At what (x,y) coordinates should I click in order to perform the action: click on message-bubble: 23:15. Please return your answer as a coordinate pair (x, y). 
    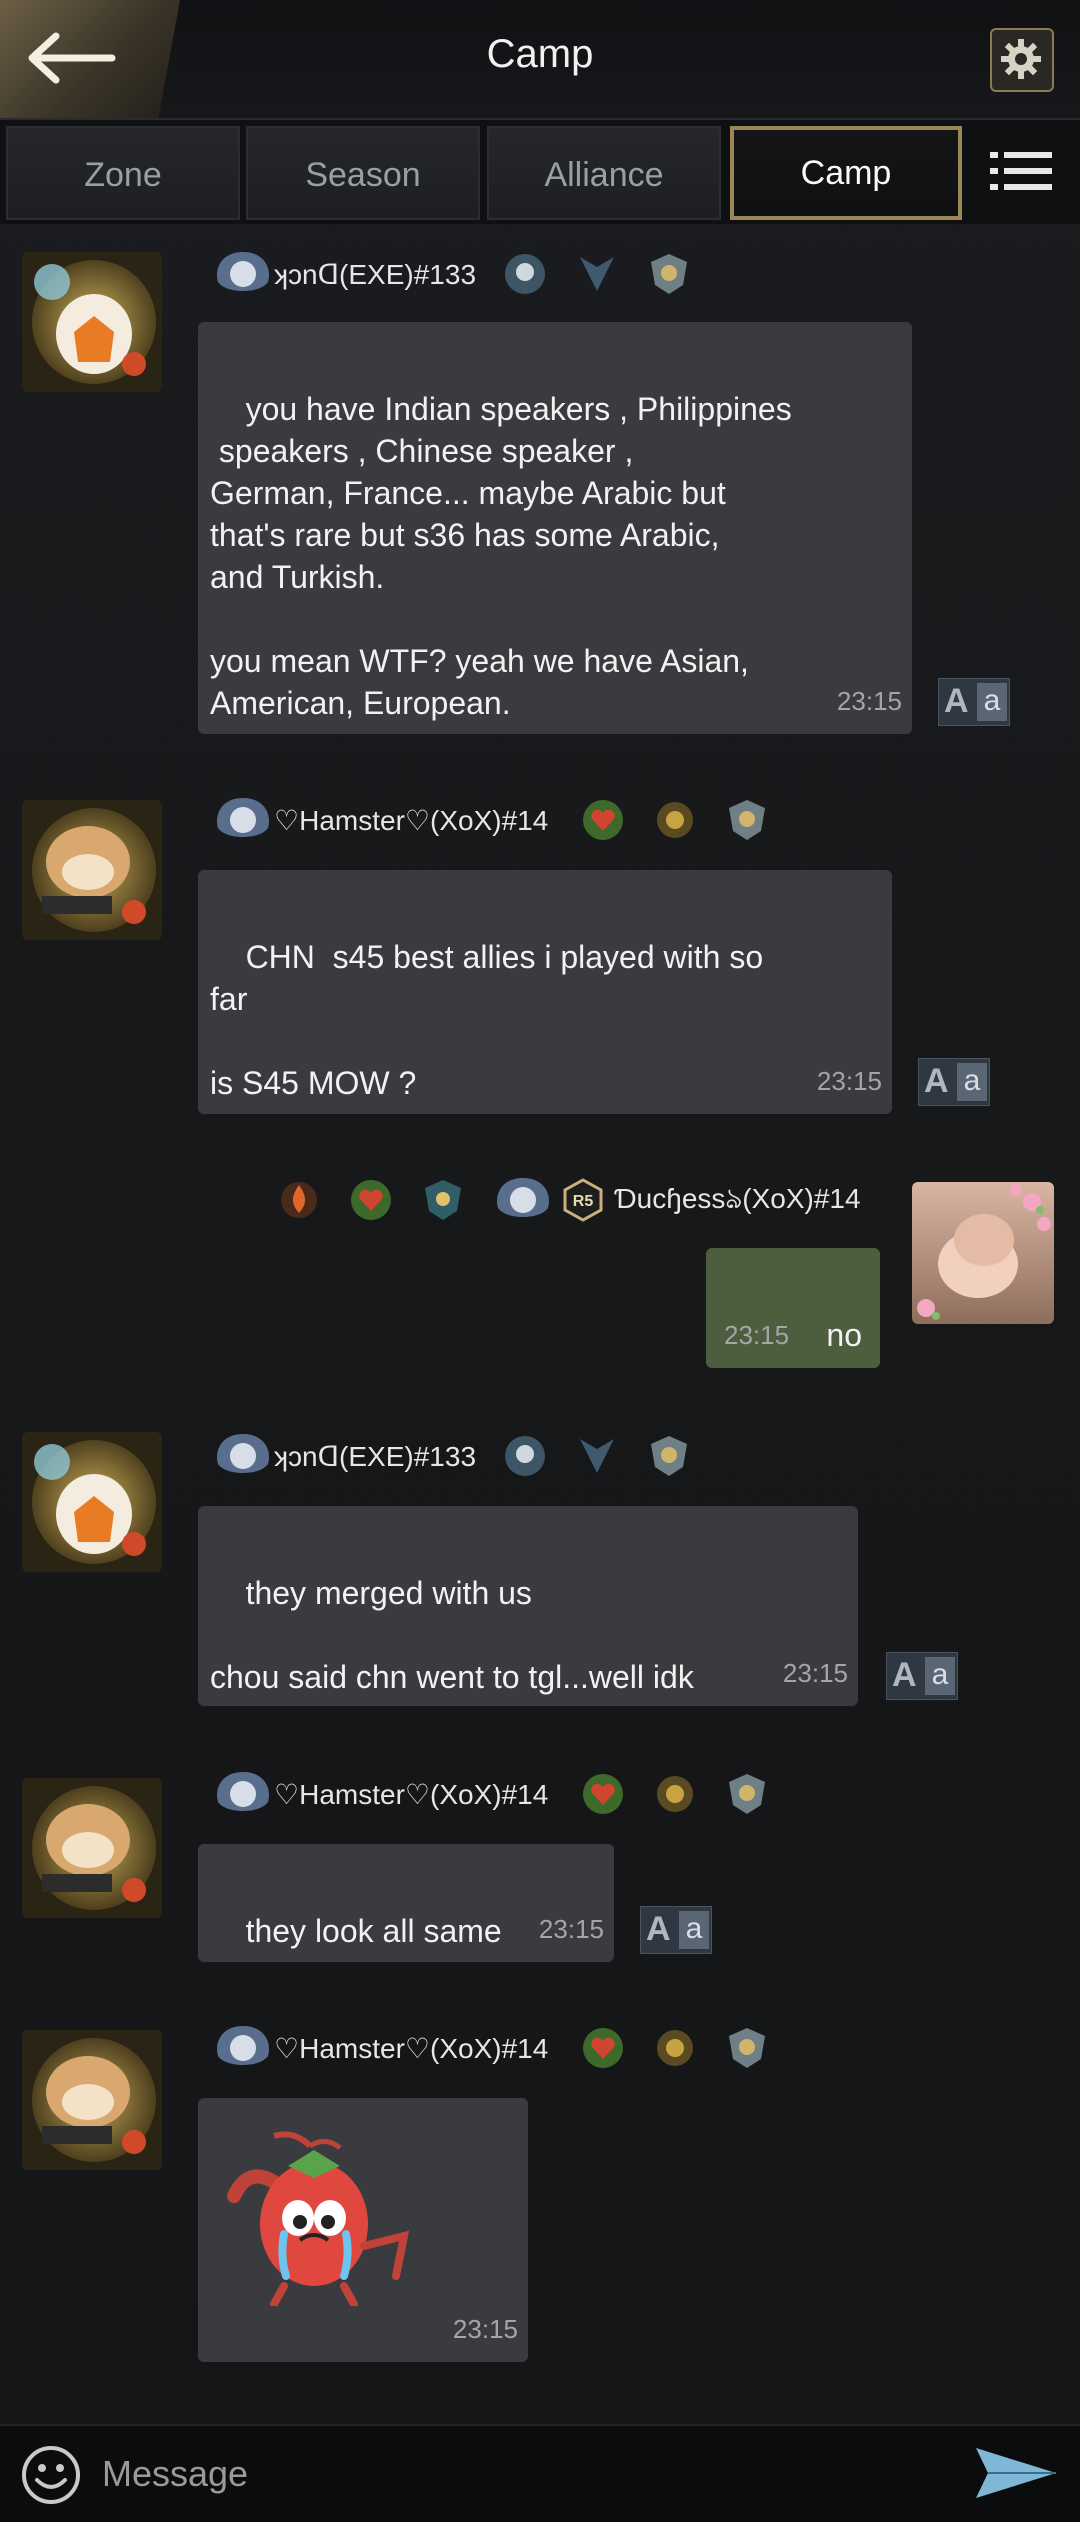
    Looking at the image, I should click on (363, 2230).